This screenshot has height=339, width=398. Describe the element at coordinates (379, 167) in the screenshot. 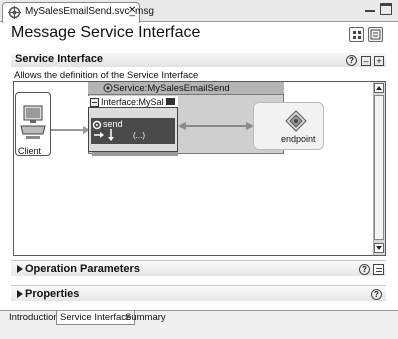

I see `scrollbar-thumb` at that location.